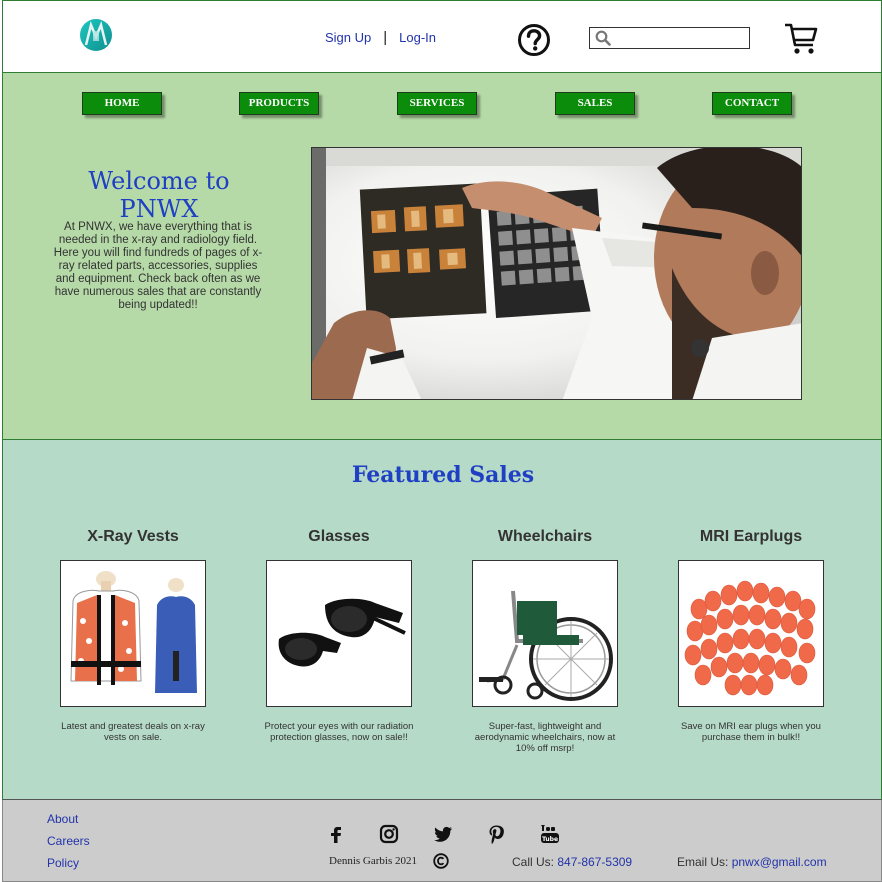  What do you see at coordinates (443, 834) in the screenshot?
I see `twitter-icon` at bounding box center [443, 834].